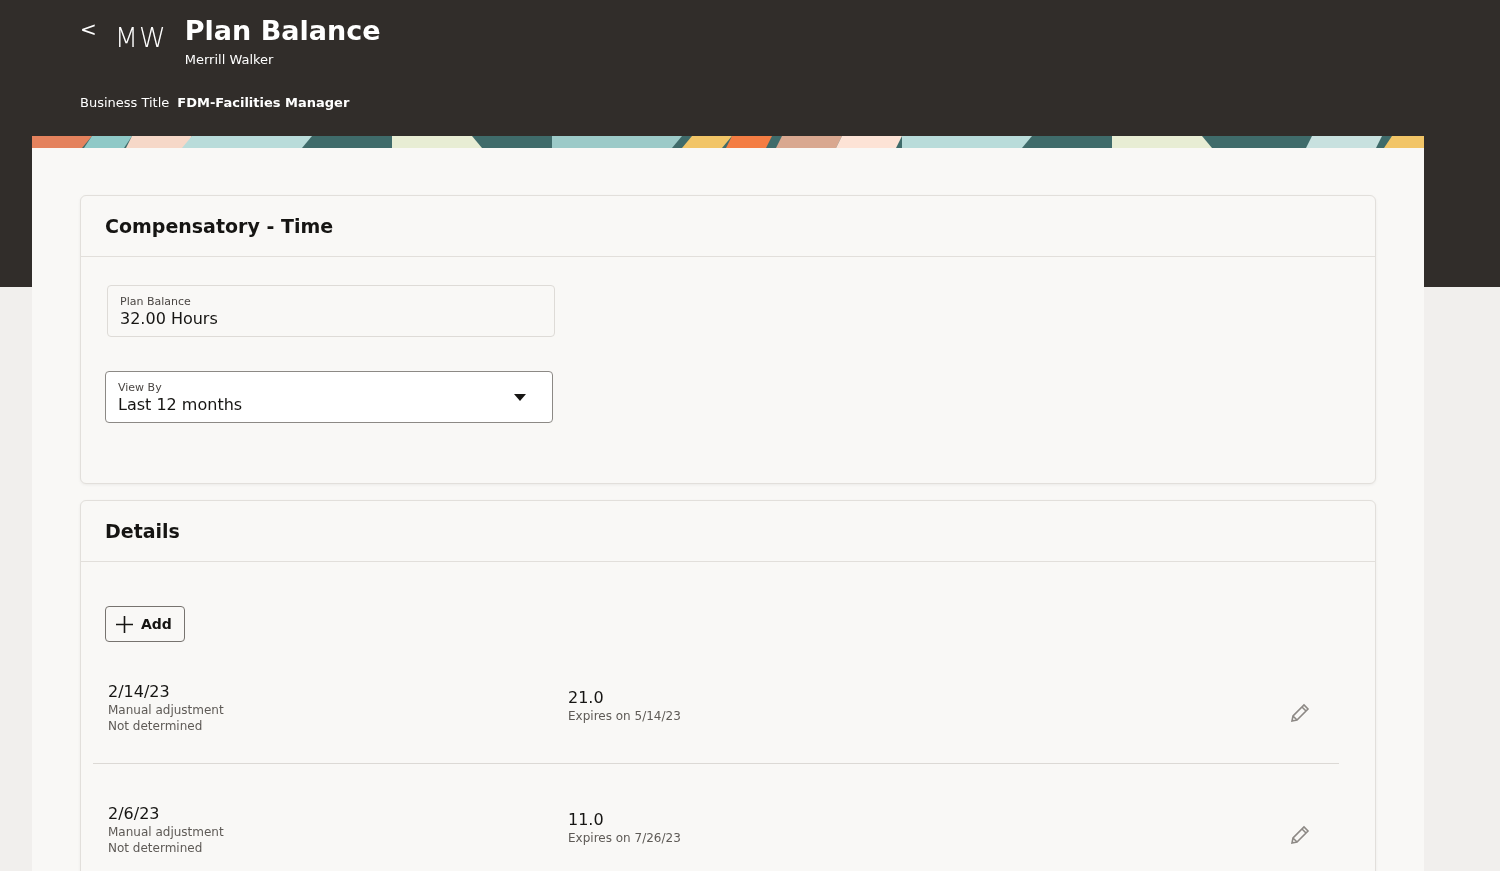 Image resolution: width=1500 pixels, height=871 pixels. I want to click on section-title: Details, so click(728, 531).